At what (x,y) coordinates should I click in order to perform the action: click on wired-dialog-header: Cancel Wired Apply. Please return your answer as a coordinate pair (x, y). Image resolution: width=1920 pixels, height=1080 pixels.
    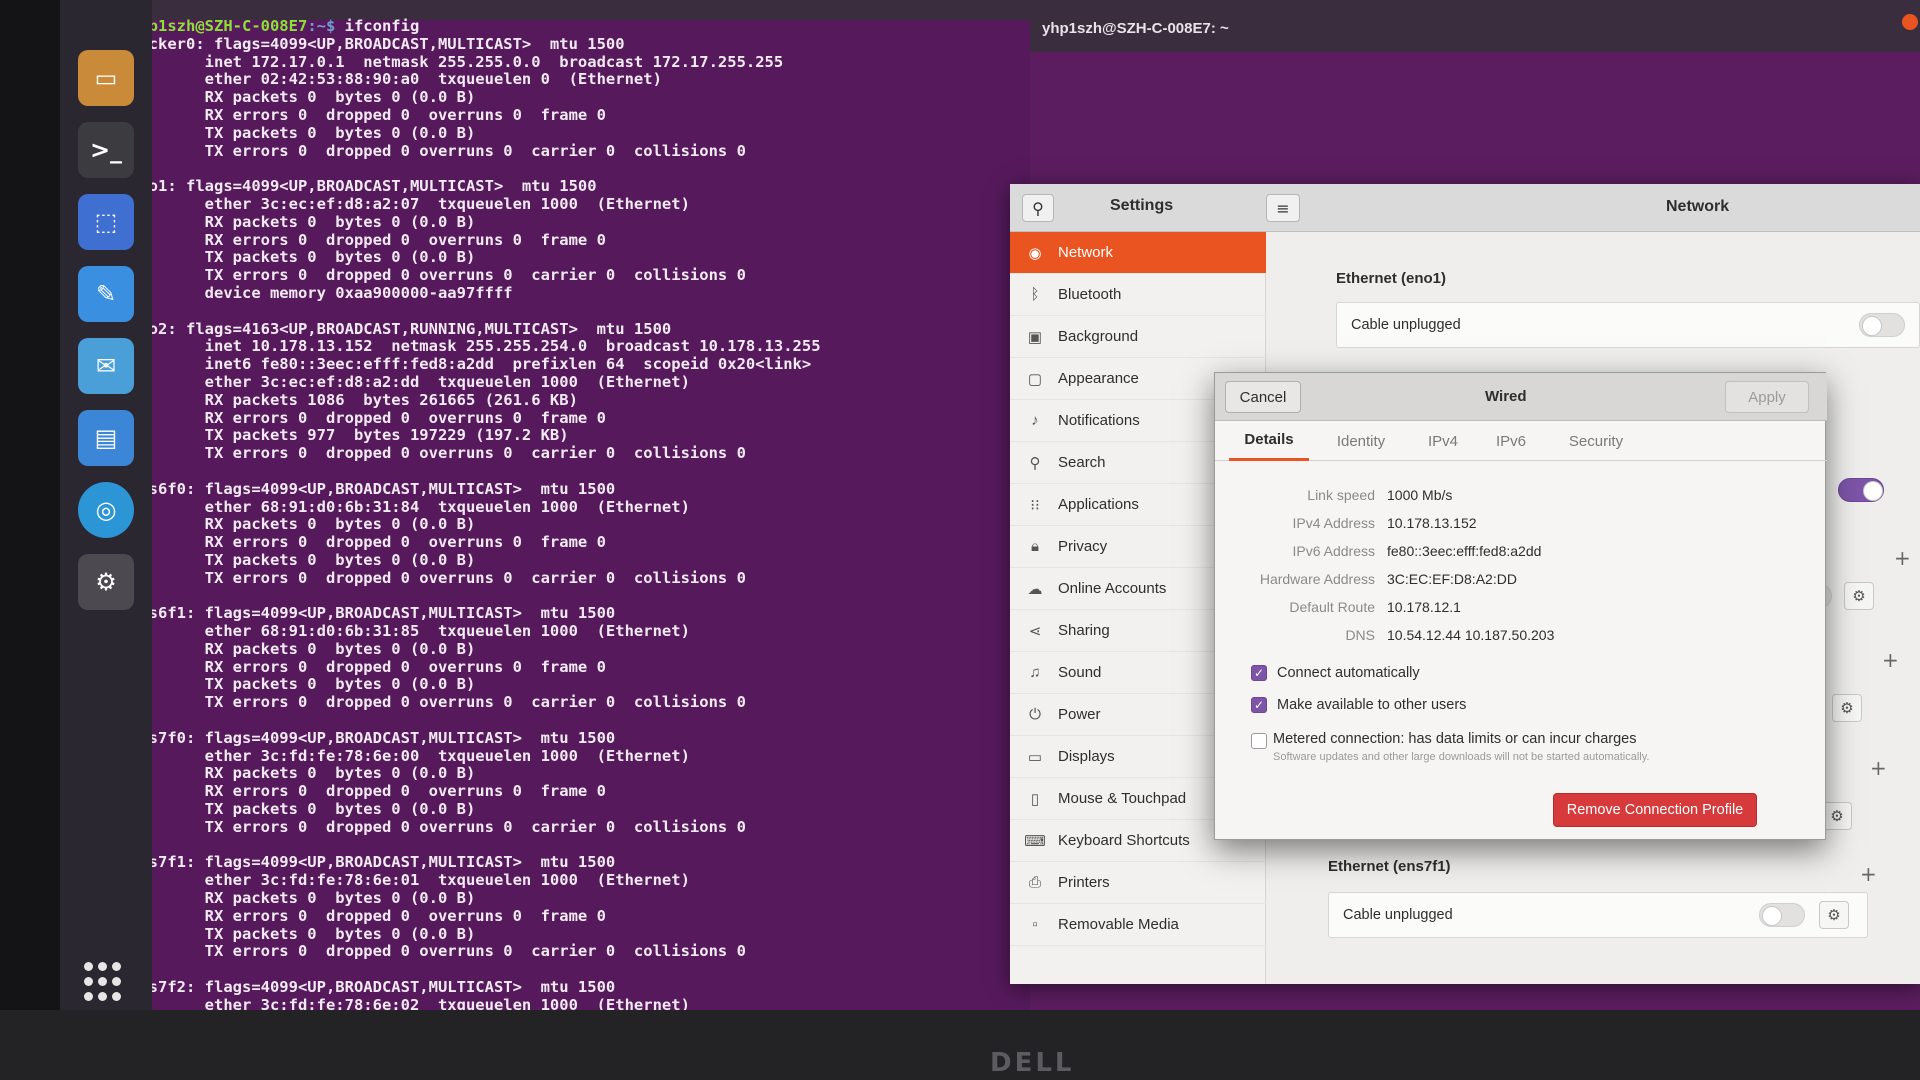
    Looking at the image, I should click on (1521, 397).